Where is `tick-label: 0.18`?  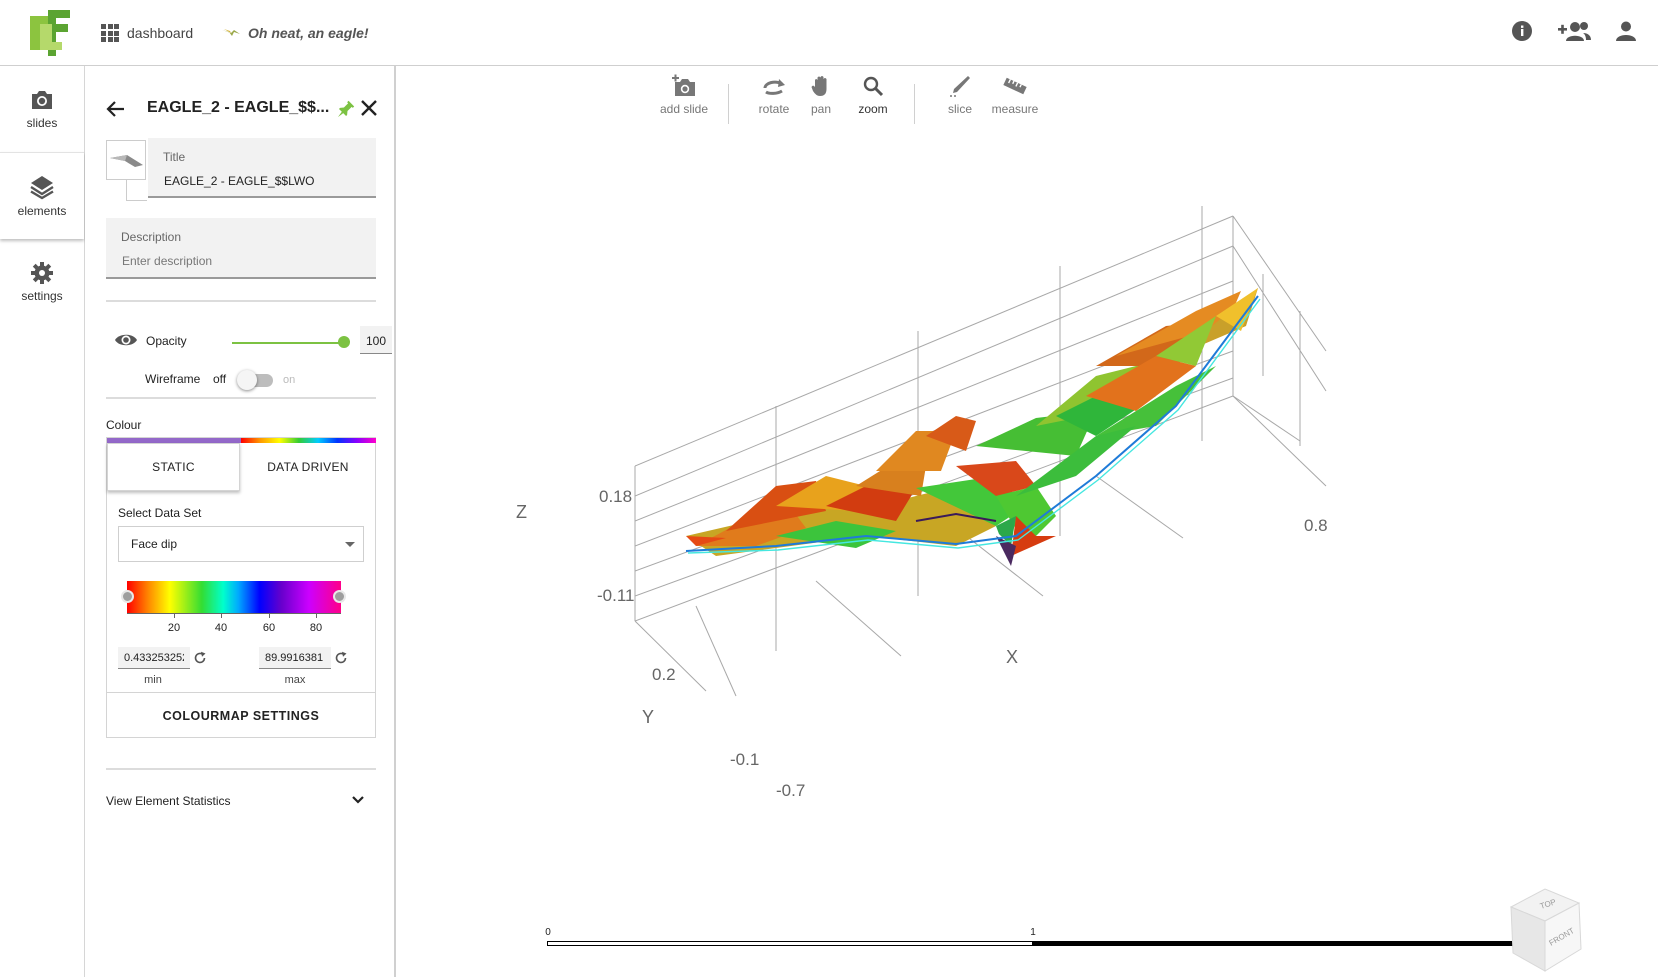
tick-label: 0.18 is located at coordinates (615, 496).